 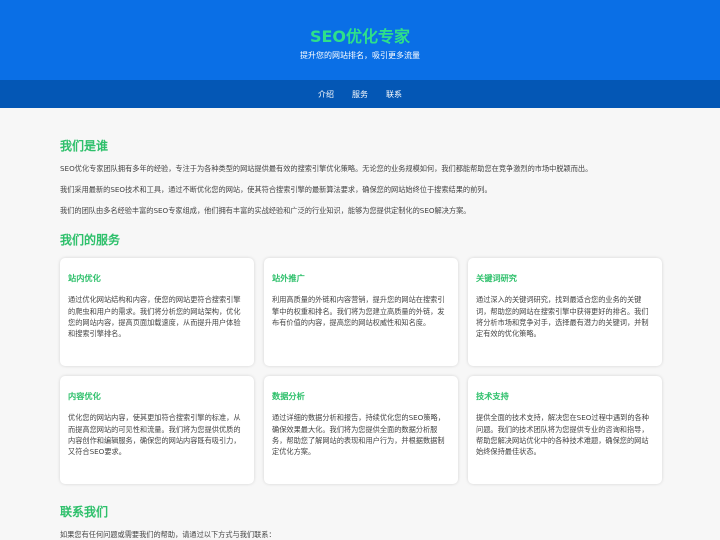 What do you see at coordinates (288, 396) in the screenshot?
I see `service-card-title: 数据分析` at bounding box center [288, 396].